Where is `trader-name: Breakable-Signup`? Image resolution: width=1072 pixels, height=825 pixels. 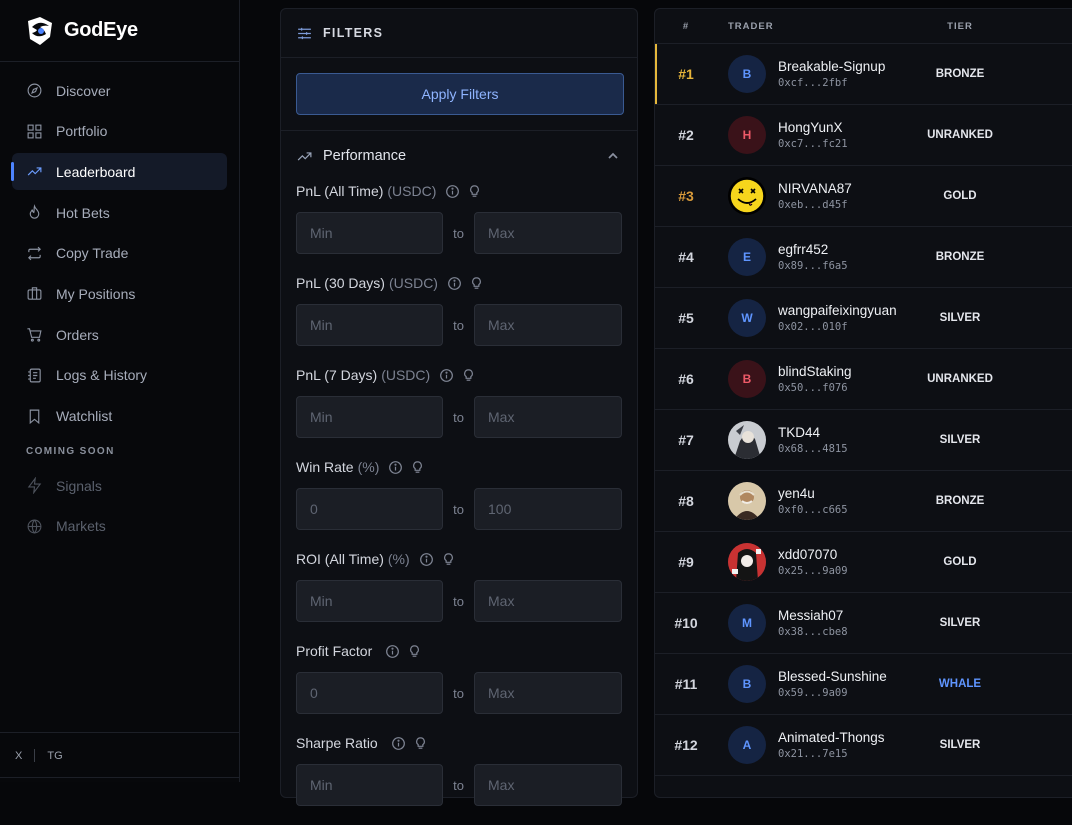 trader-name: Breakable-Signup is located at coordinates (831, 66).